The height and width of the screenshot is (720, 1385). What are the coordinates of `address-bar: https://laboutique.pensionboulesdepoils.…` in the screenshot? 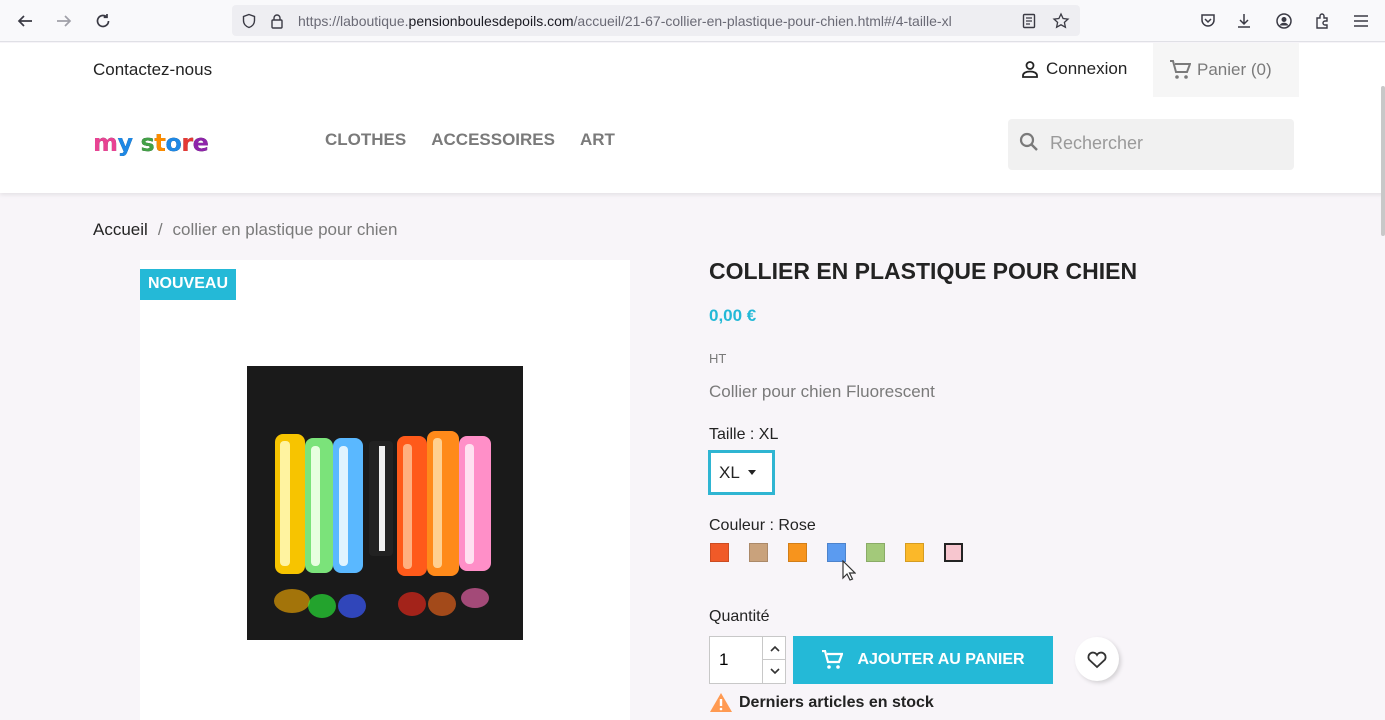 It's located at (656, 20).